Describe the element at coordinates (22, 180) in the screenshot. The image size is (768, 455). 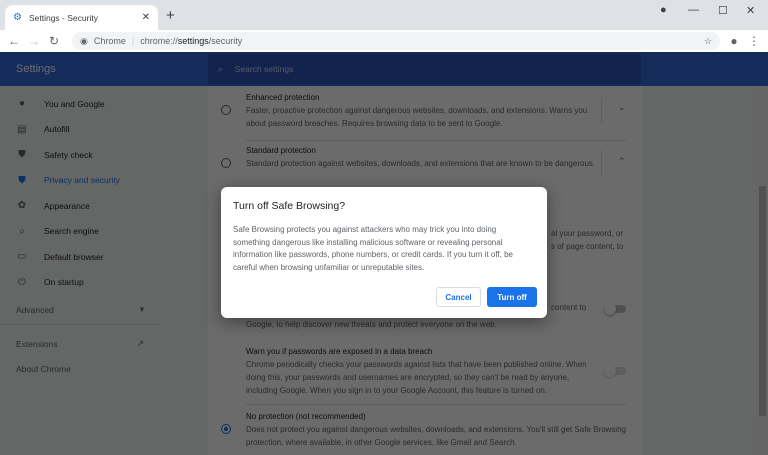
I see `shield-icon: ⛊` at that location.